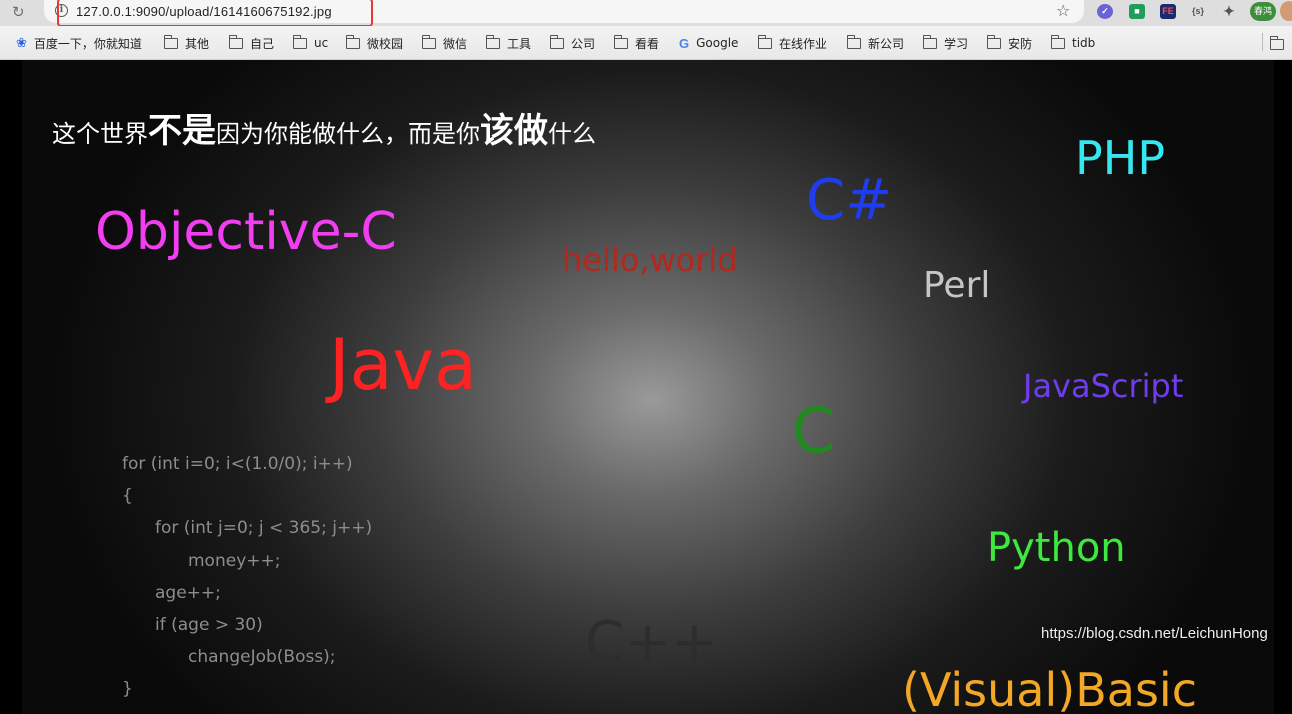 This screenshot has width=1292, height=714. What do you see at coordinates (403, 365) in the screenshot?
I see `word-java: Java` at bounding box center [403, 365].